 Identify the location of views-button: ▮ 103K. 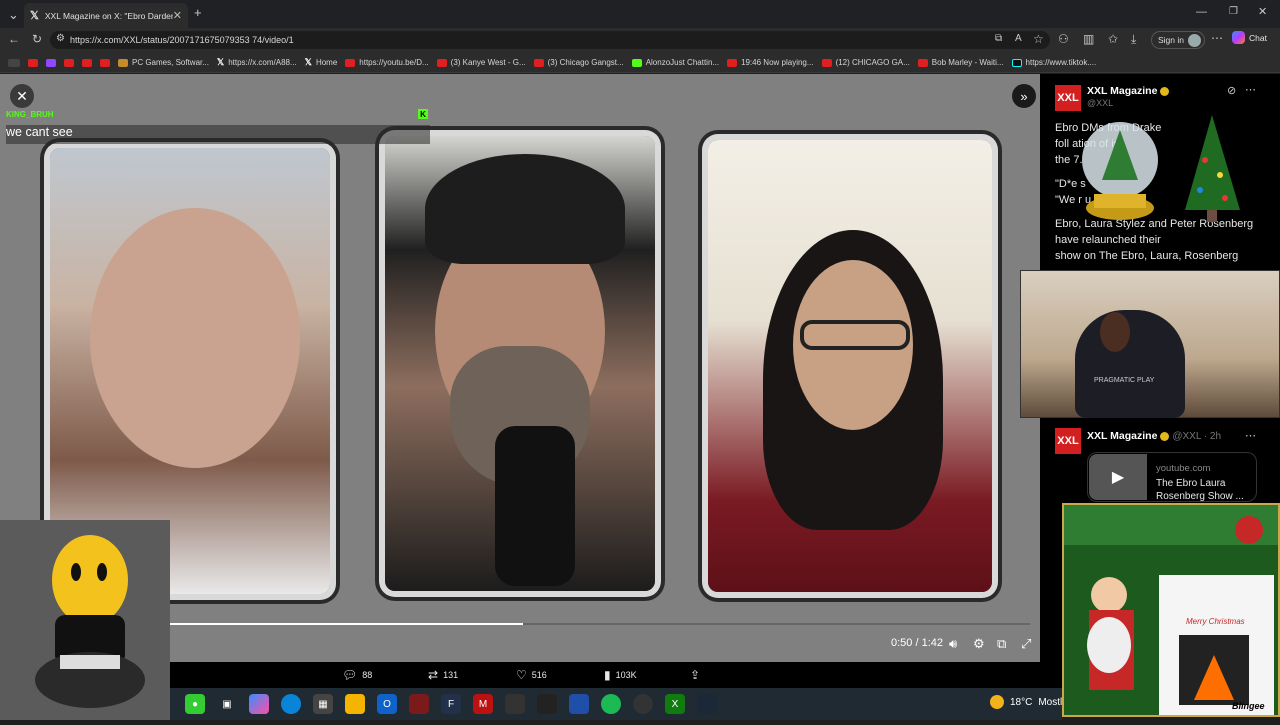
(620, 675).